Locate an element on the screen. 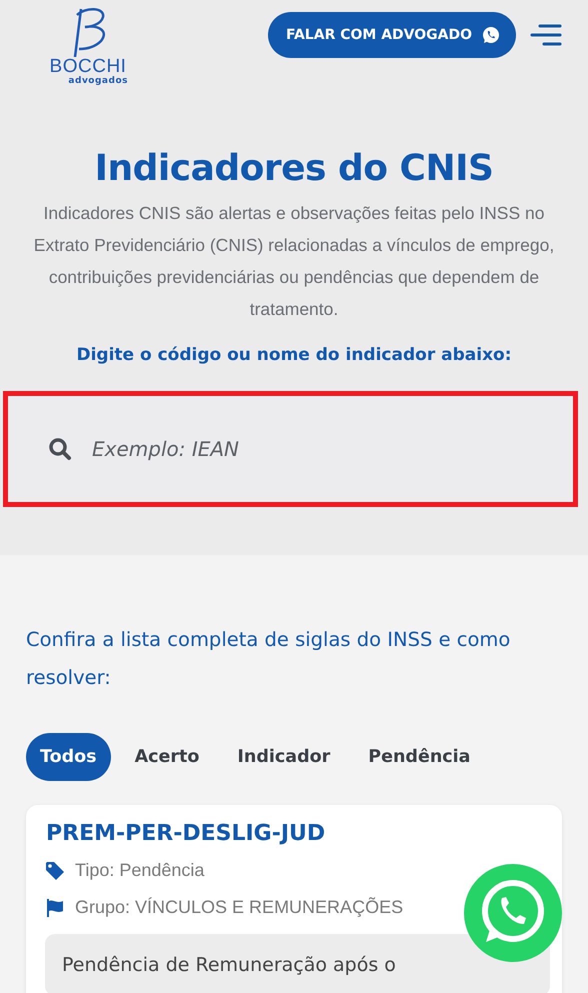  filter-tab: Indicador is located at coordinates (283, 757).